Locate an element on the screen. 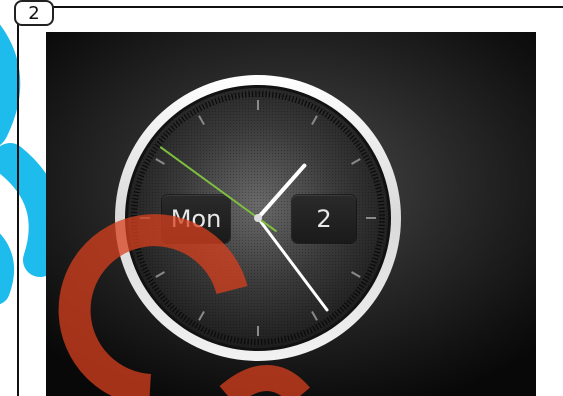 The width and height of the screenshot is (563, 396). minute-hand is located at coordinates (292, 264).